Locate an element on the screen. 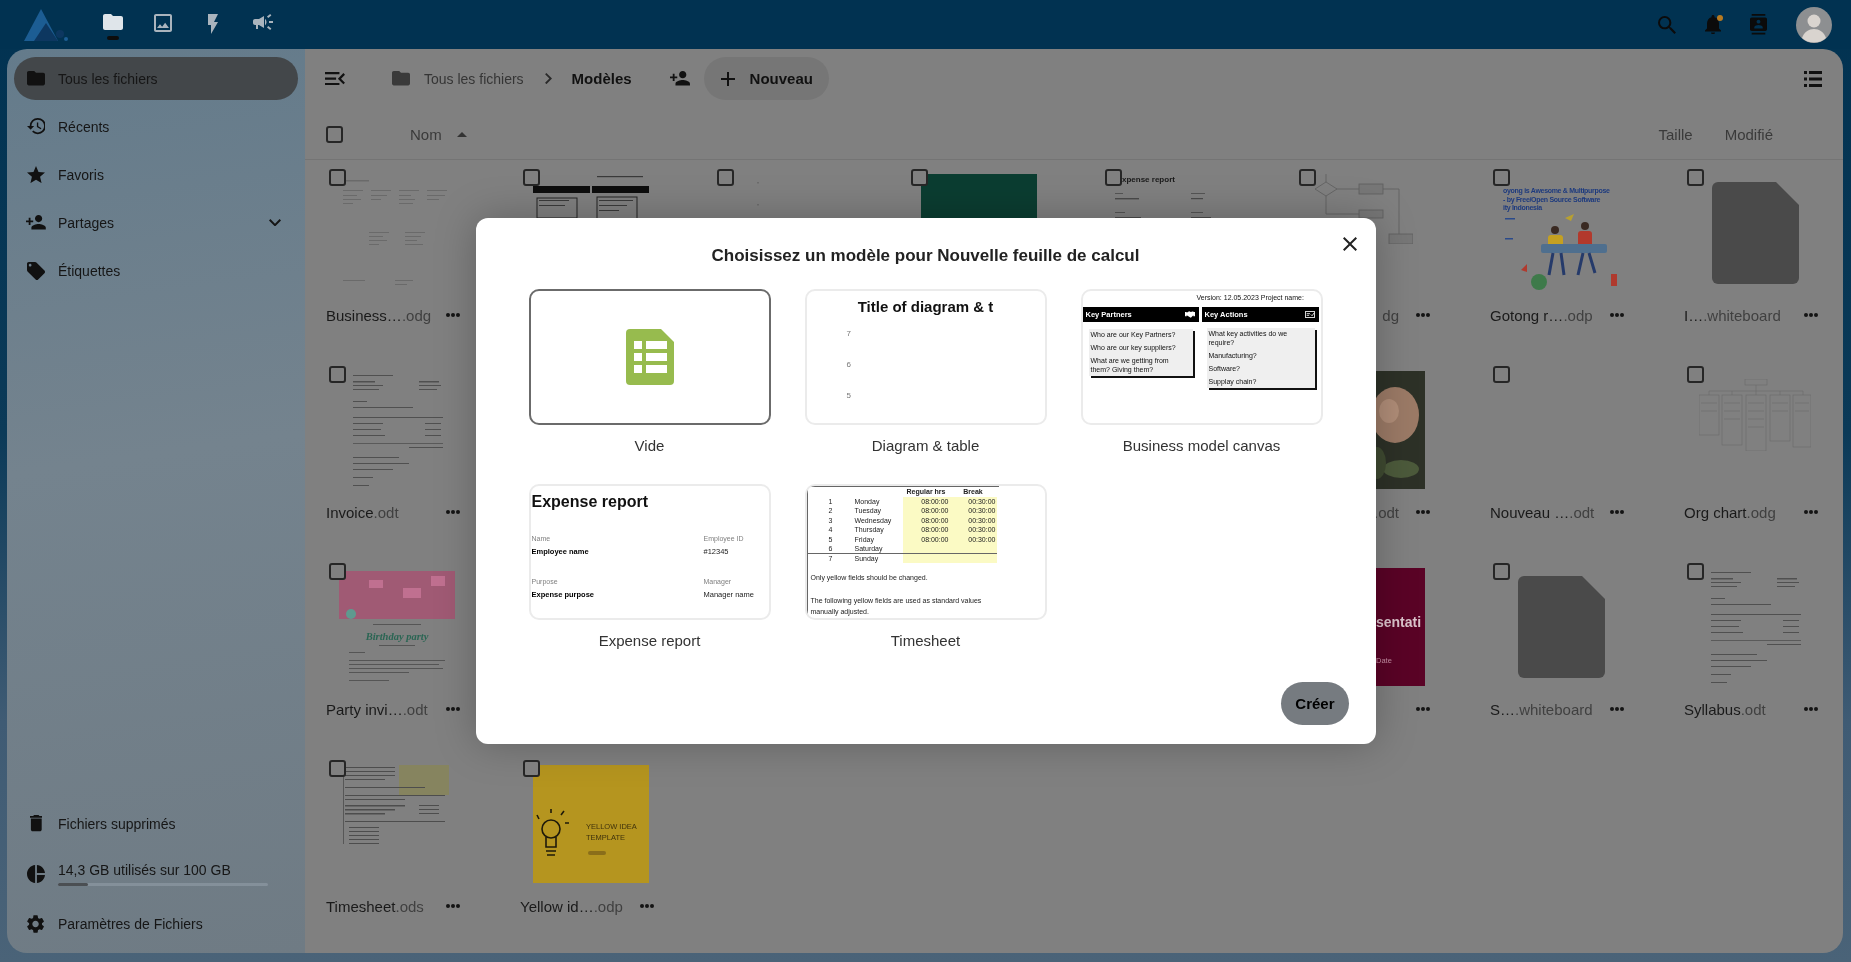 This screenshot has width=1851, height=962. file-name: Business….odg is located at coordinates (386, 315).